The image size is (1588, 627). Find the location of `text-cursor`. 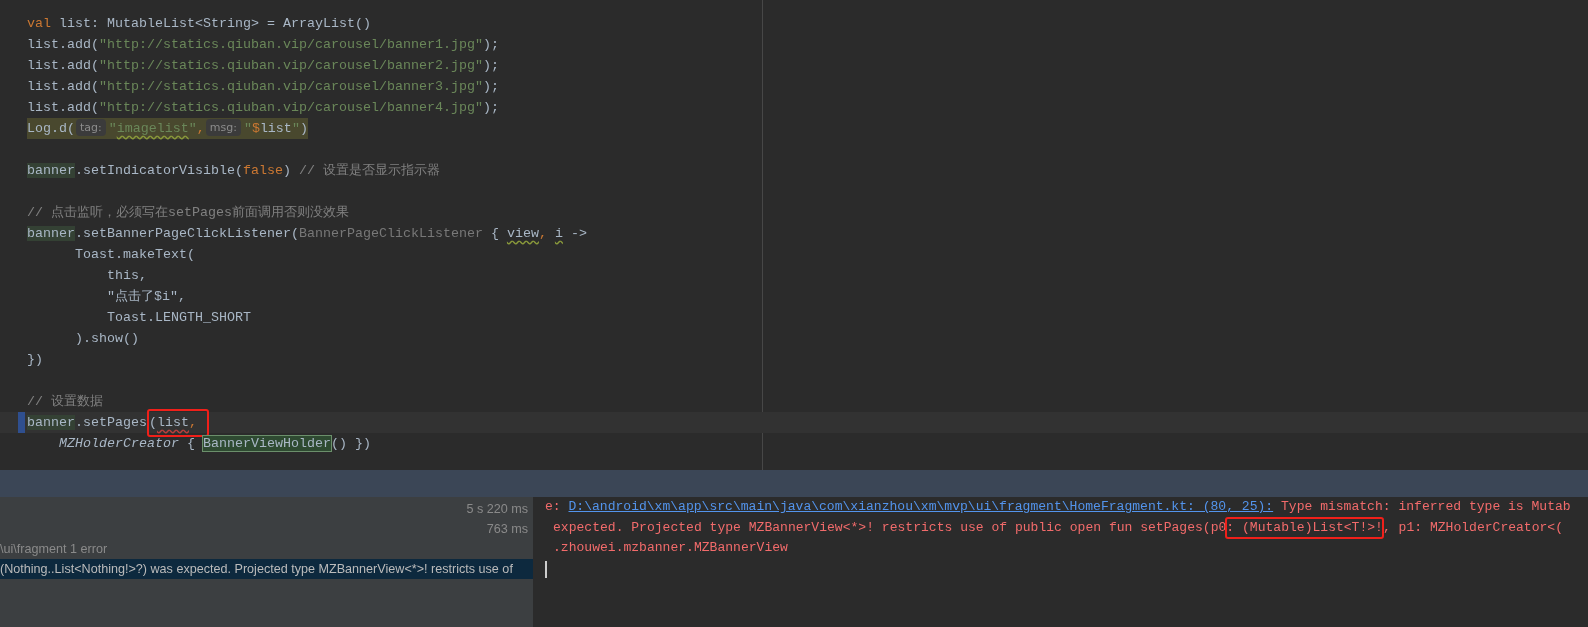

text-cursor is located at coordinates (546, 569).